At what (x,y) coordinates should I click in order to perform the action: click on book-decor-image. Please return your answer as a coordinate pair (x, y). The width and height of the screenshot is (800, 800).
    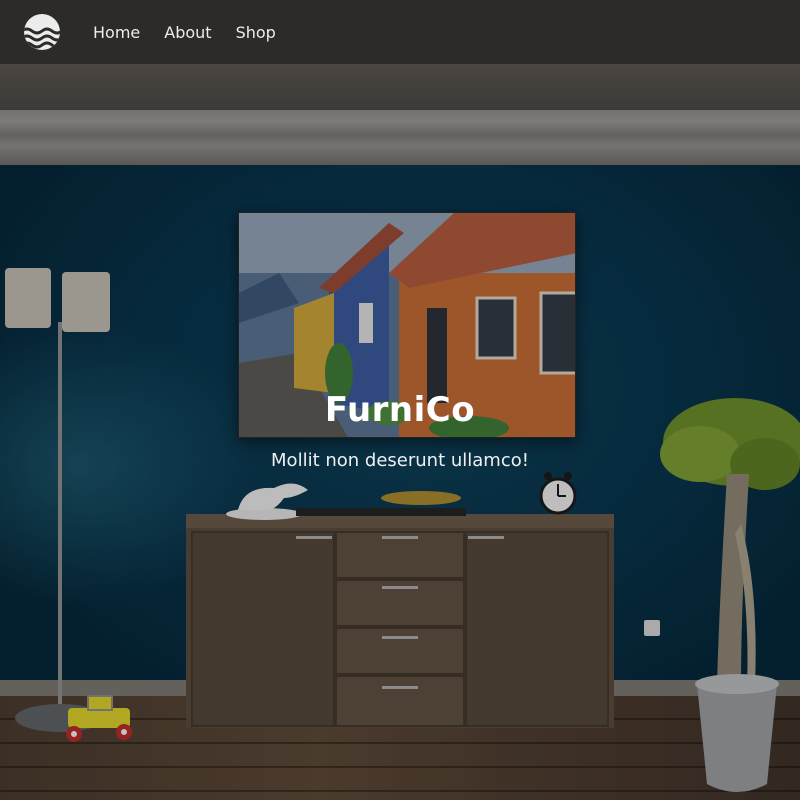
    Looking at the image, I should click on (381, 503).